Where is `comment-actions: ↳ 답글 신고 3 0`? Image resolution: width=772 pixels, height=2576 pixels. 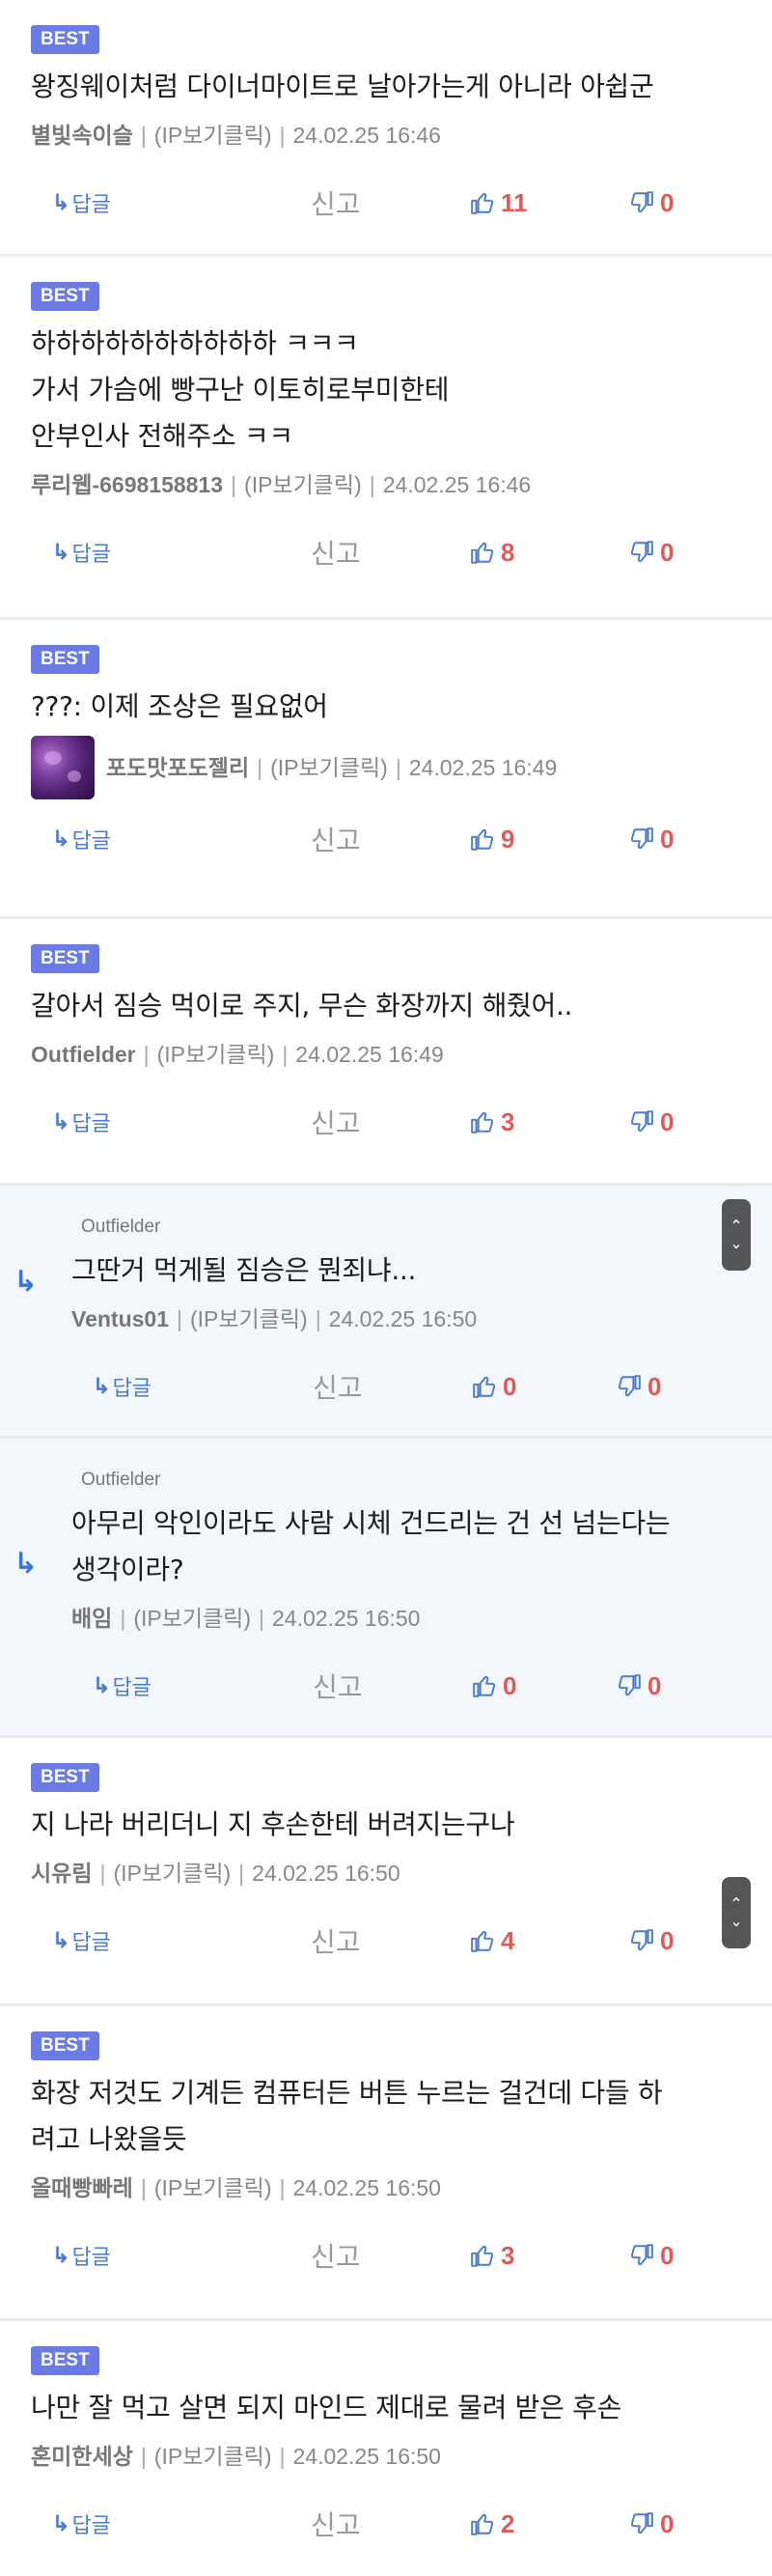
comment-actions: ↳ 답글 신고 3 0 is located at coordinates (386, 1122).